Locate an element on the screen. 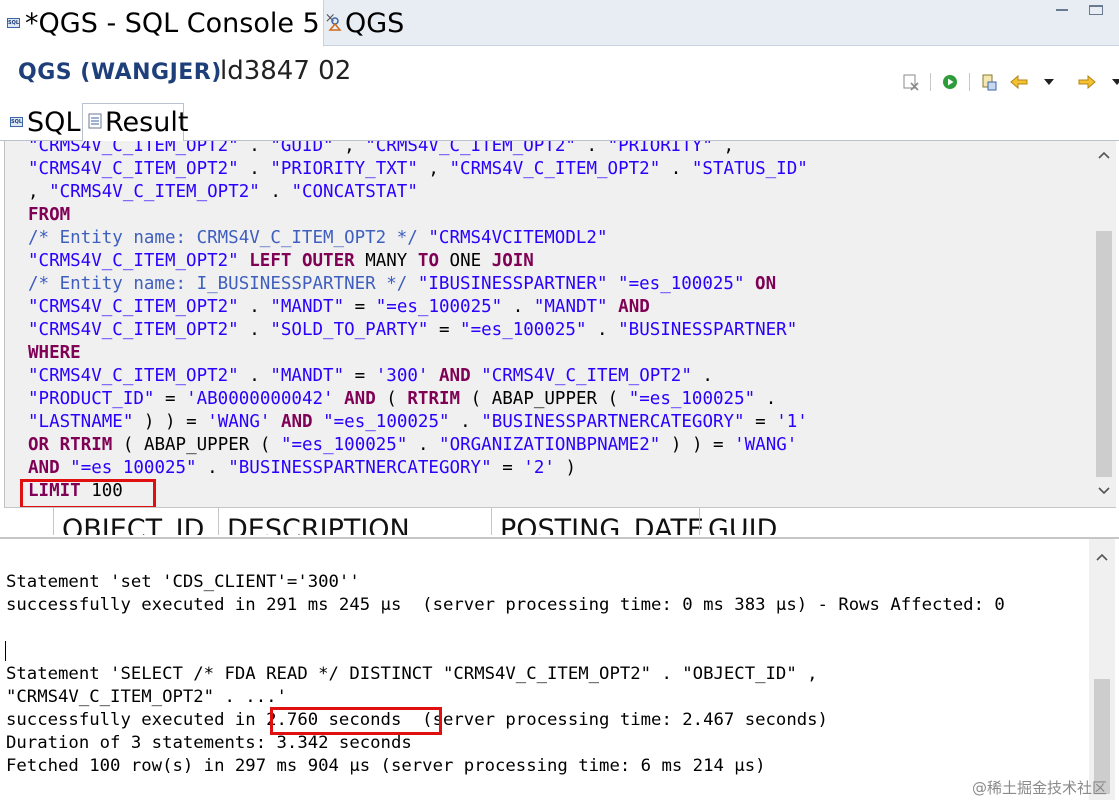 The width and height of the screenshot is (1119, 800). console-line: Statement 'set 'CDS_CLIENT'='300'' is located at coordinates (183, 582).